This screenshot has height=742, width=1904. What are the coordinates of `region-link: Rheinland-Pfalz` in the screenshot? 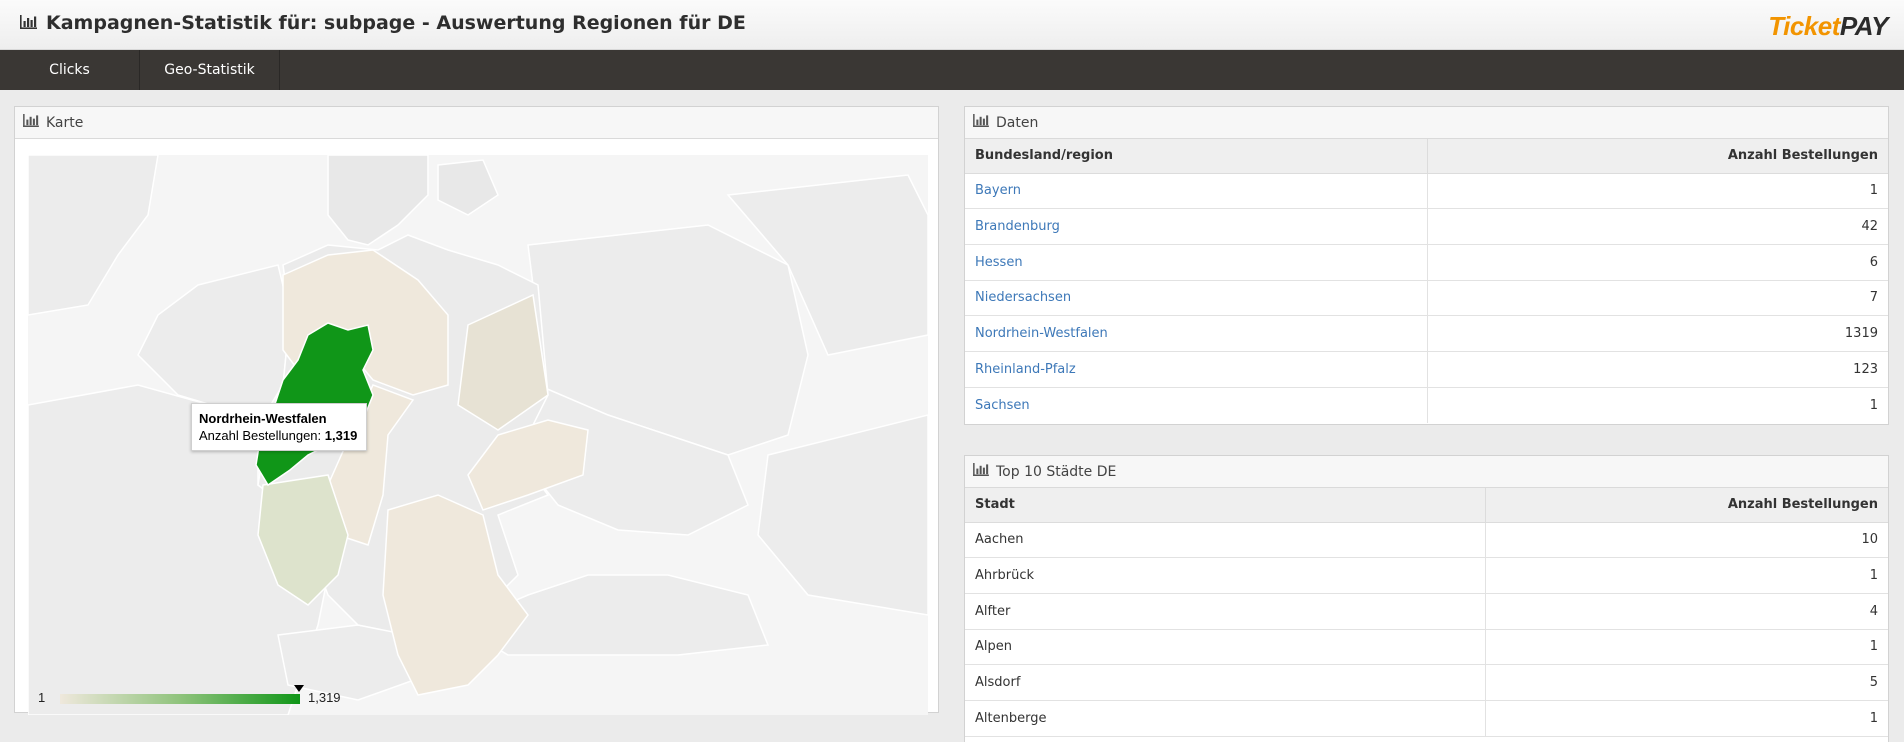 It's located at (1025, 369).